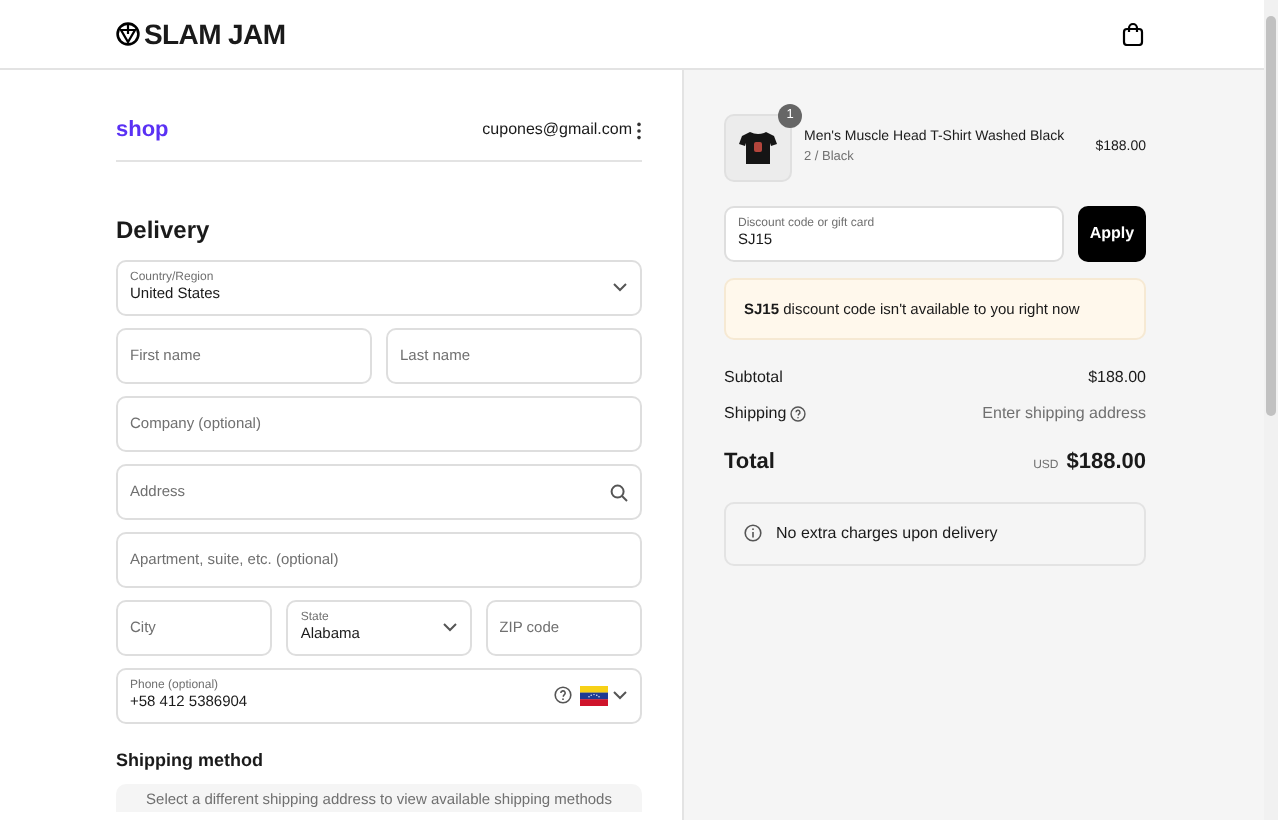  What do you see at coordinates (594, 695) in the screenshot?
I see `flag-icon` at bounding box center [594, 695].